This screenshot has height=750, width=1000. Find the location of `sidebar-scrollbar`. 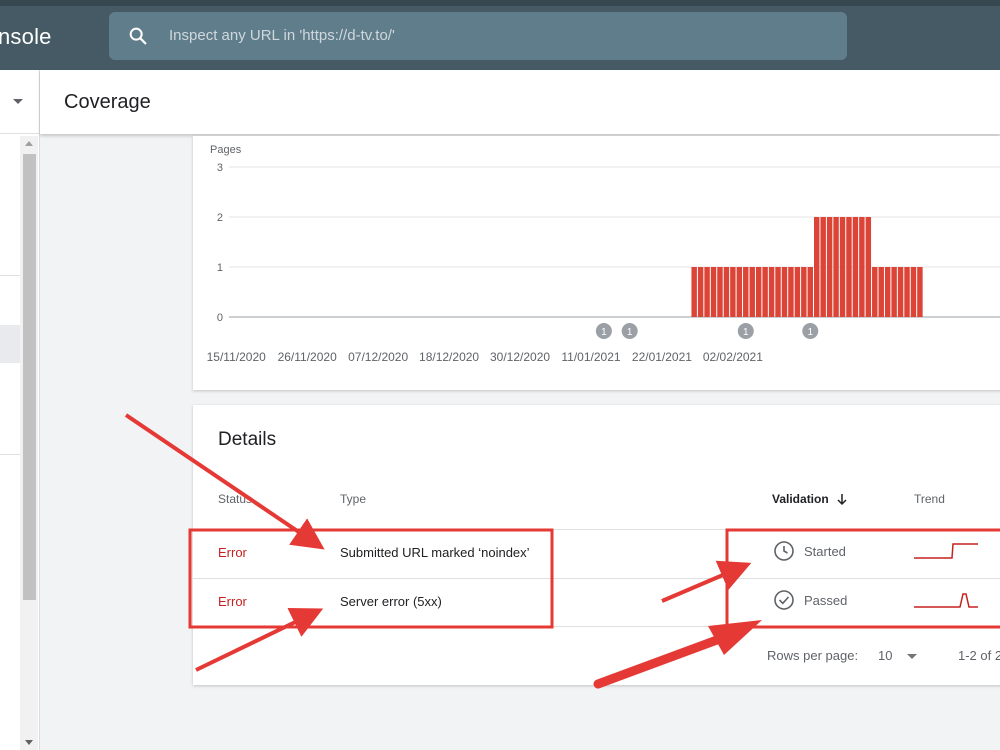

sidebar-scrollbar is located at coordinates (29, 443).